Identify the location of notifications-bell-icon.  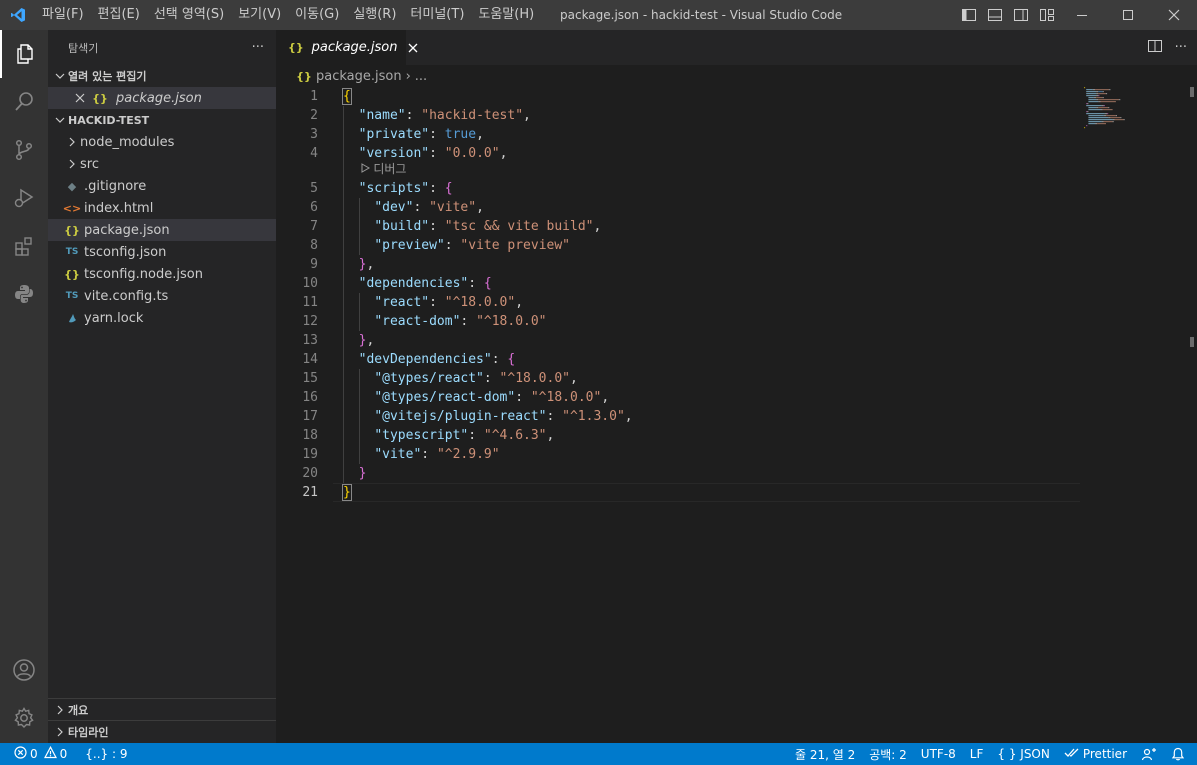
(1180, 754).